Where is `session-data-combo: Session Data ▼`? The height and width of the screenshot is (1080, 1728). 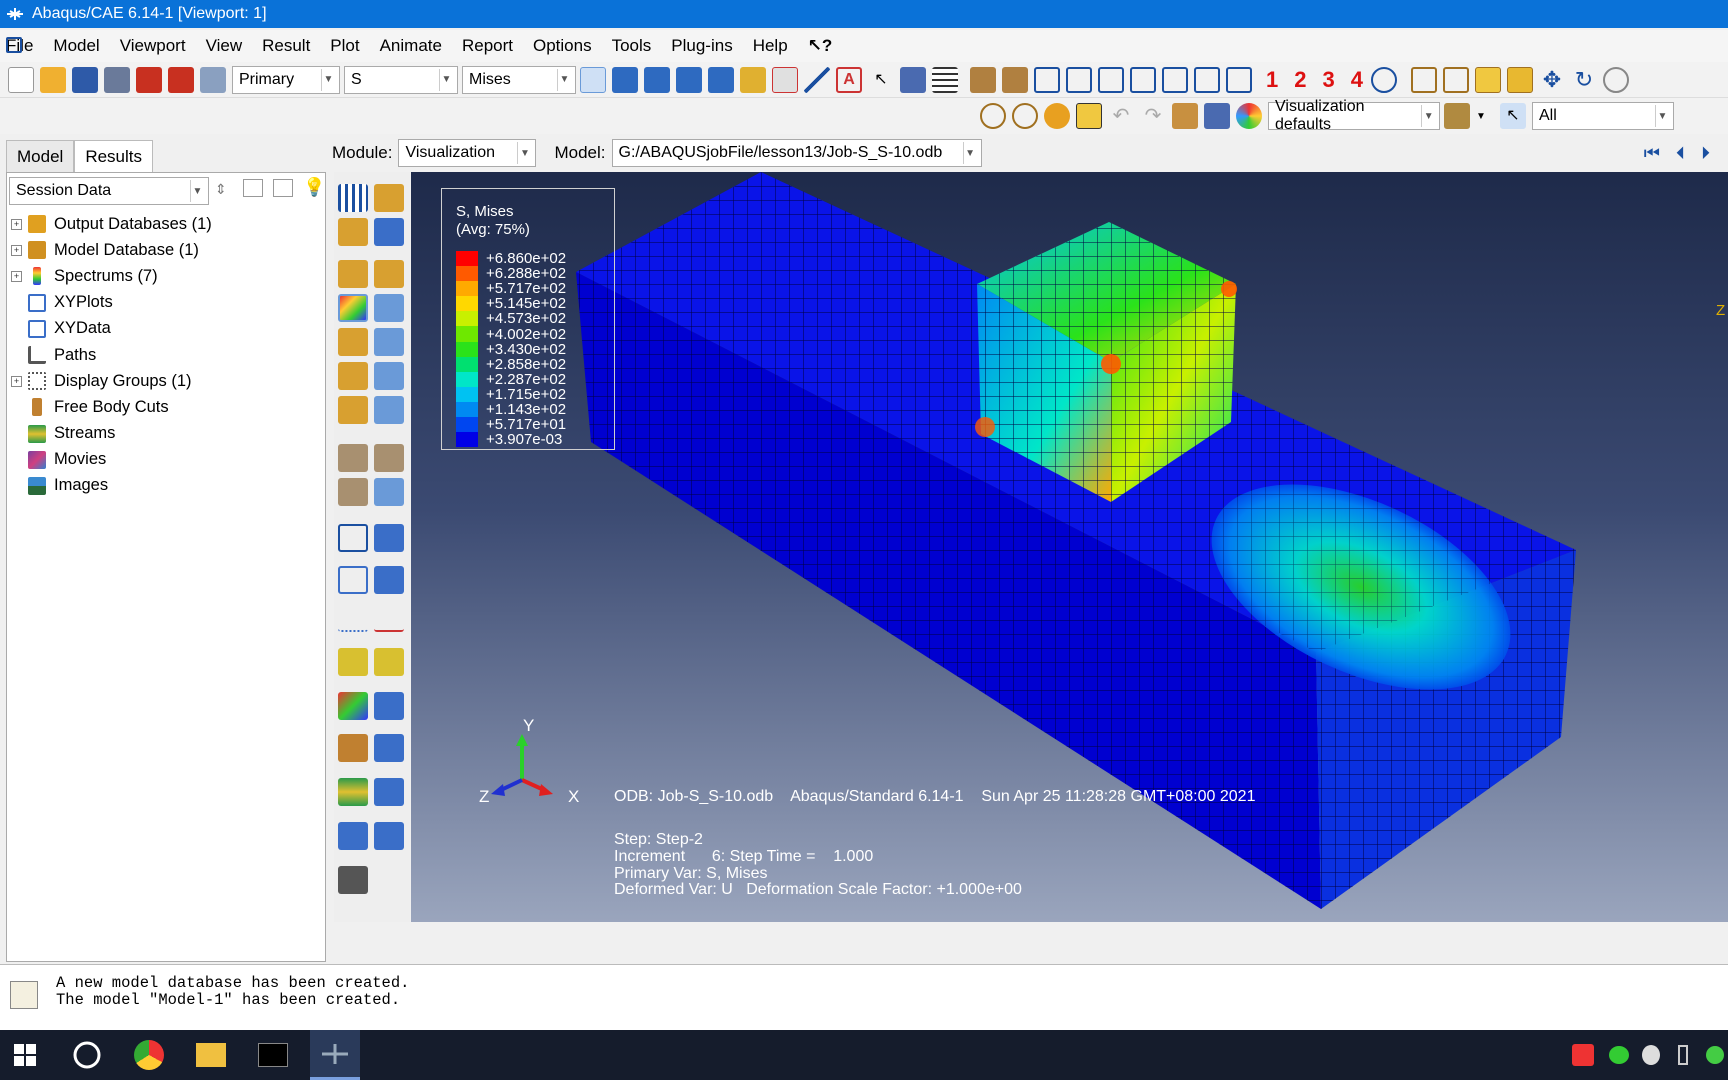 session-data-combo: Session Data ▼ is located at coordinates (109, 191).